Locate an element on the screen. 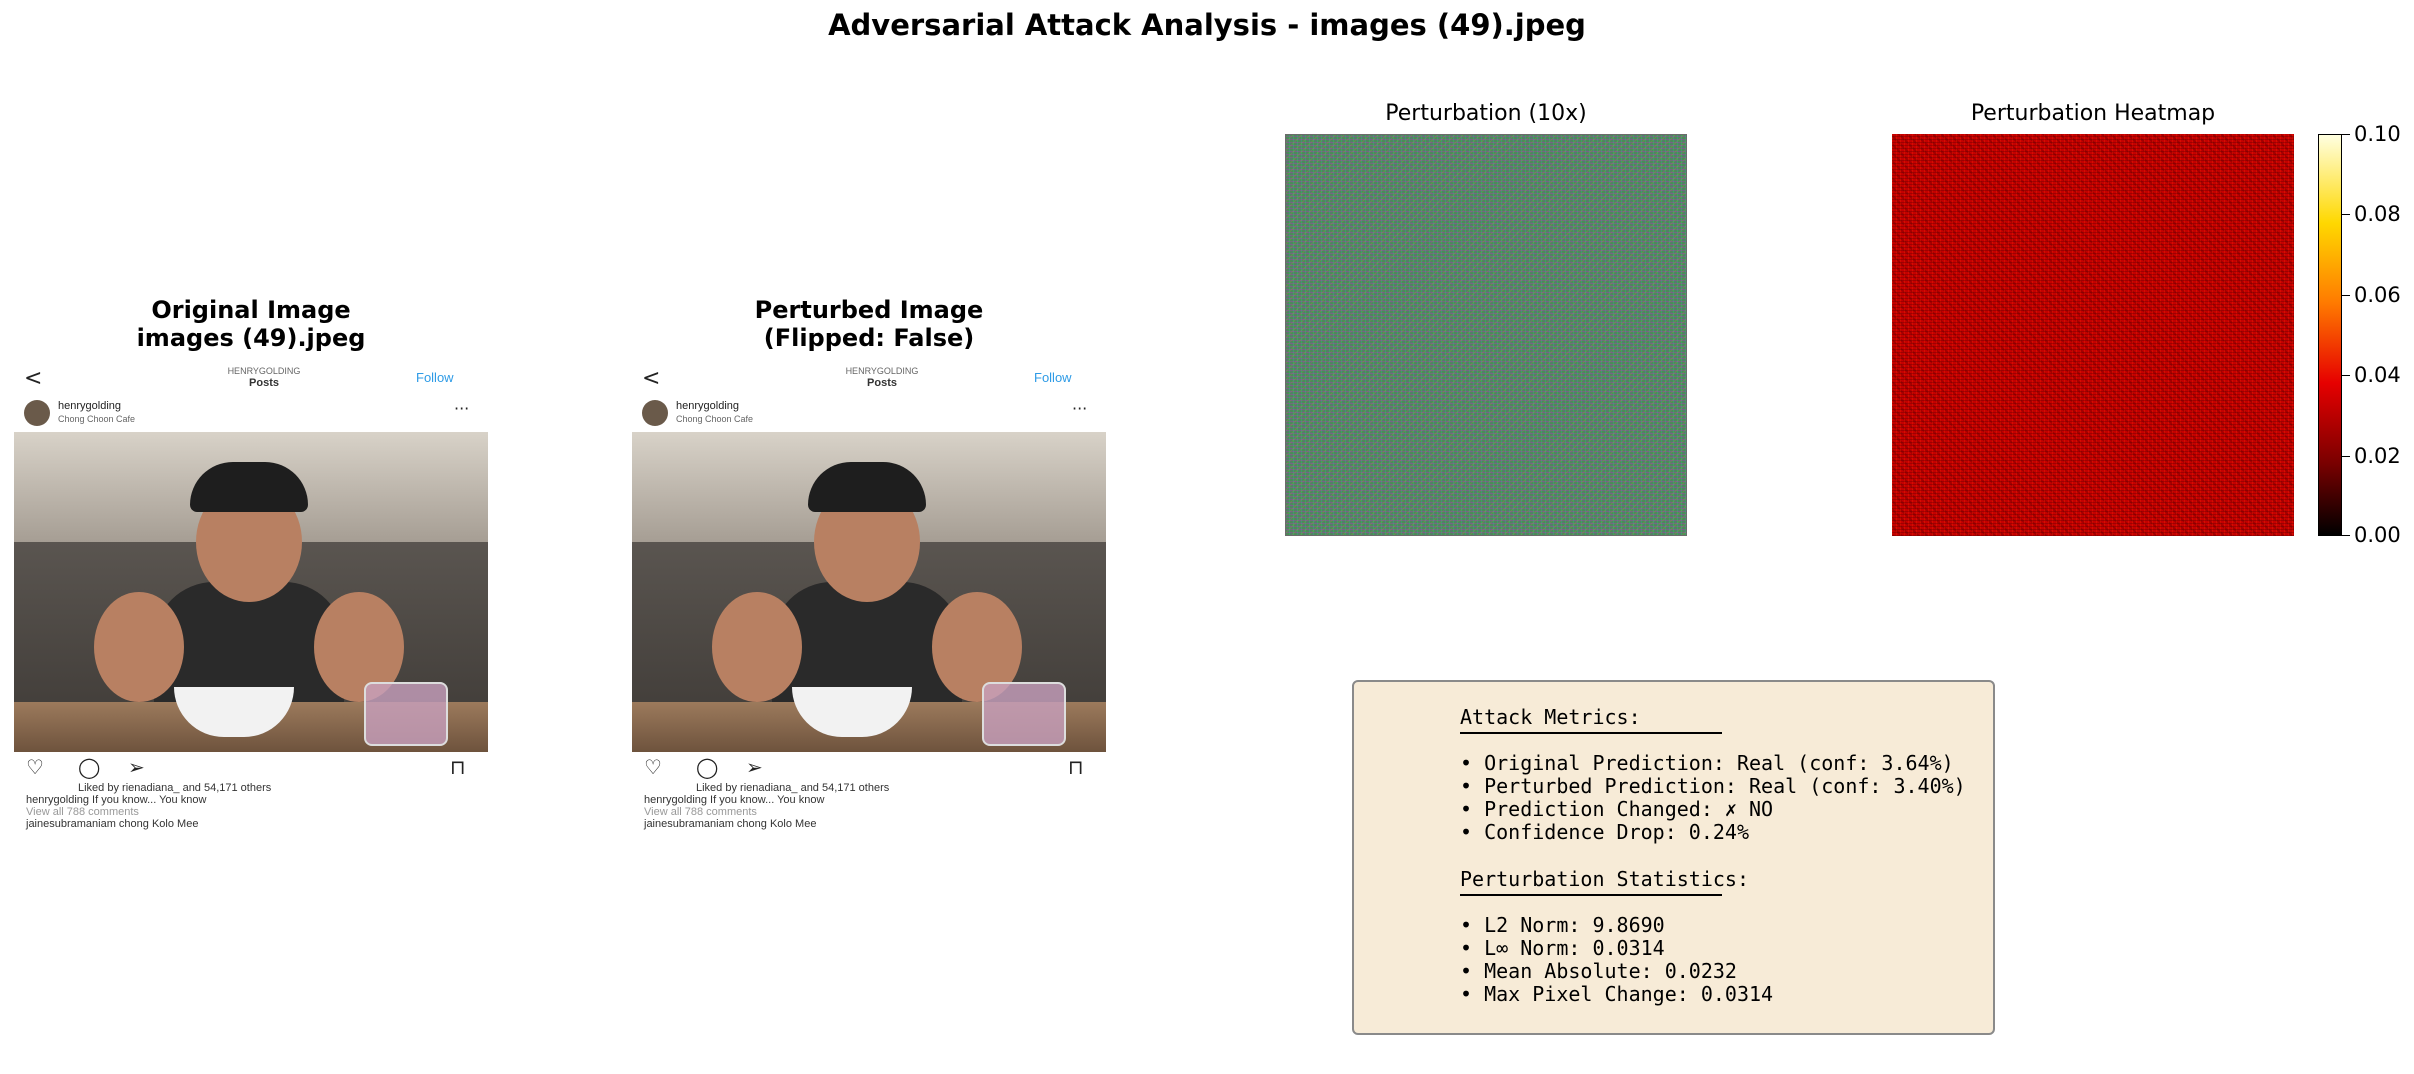 The width and height of the screenshot is (2414, 1074). perturbation-image is located at coordinates (1486, 335).